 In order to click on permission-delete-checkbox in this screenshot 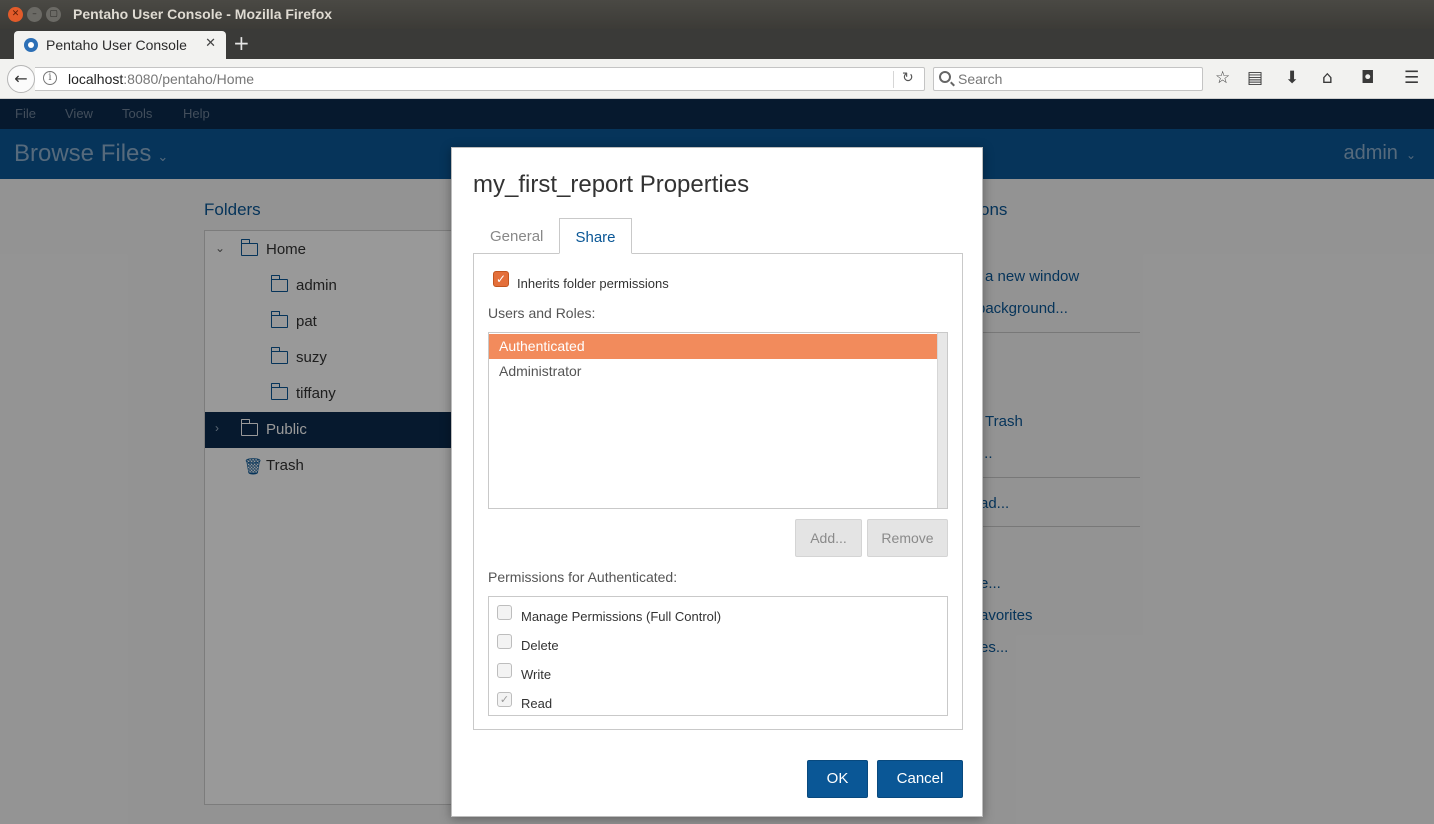, I will do `click(504, 641)`.